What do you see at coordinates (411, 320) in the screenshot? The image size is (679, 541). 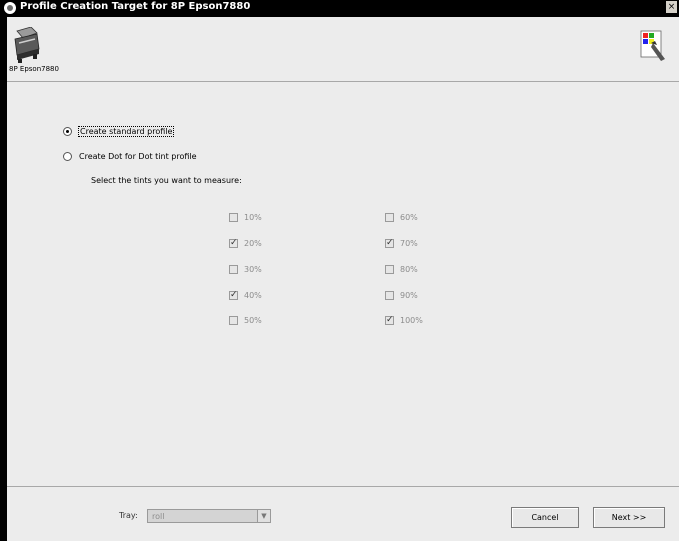 I see `tint-label: 100%` at bounding box center [411, 320].